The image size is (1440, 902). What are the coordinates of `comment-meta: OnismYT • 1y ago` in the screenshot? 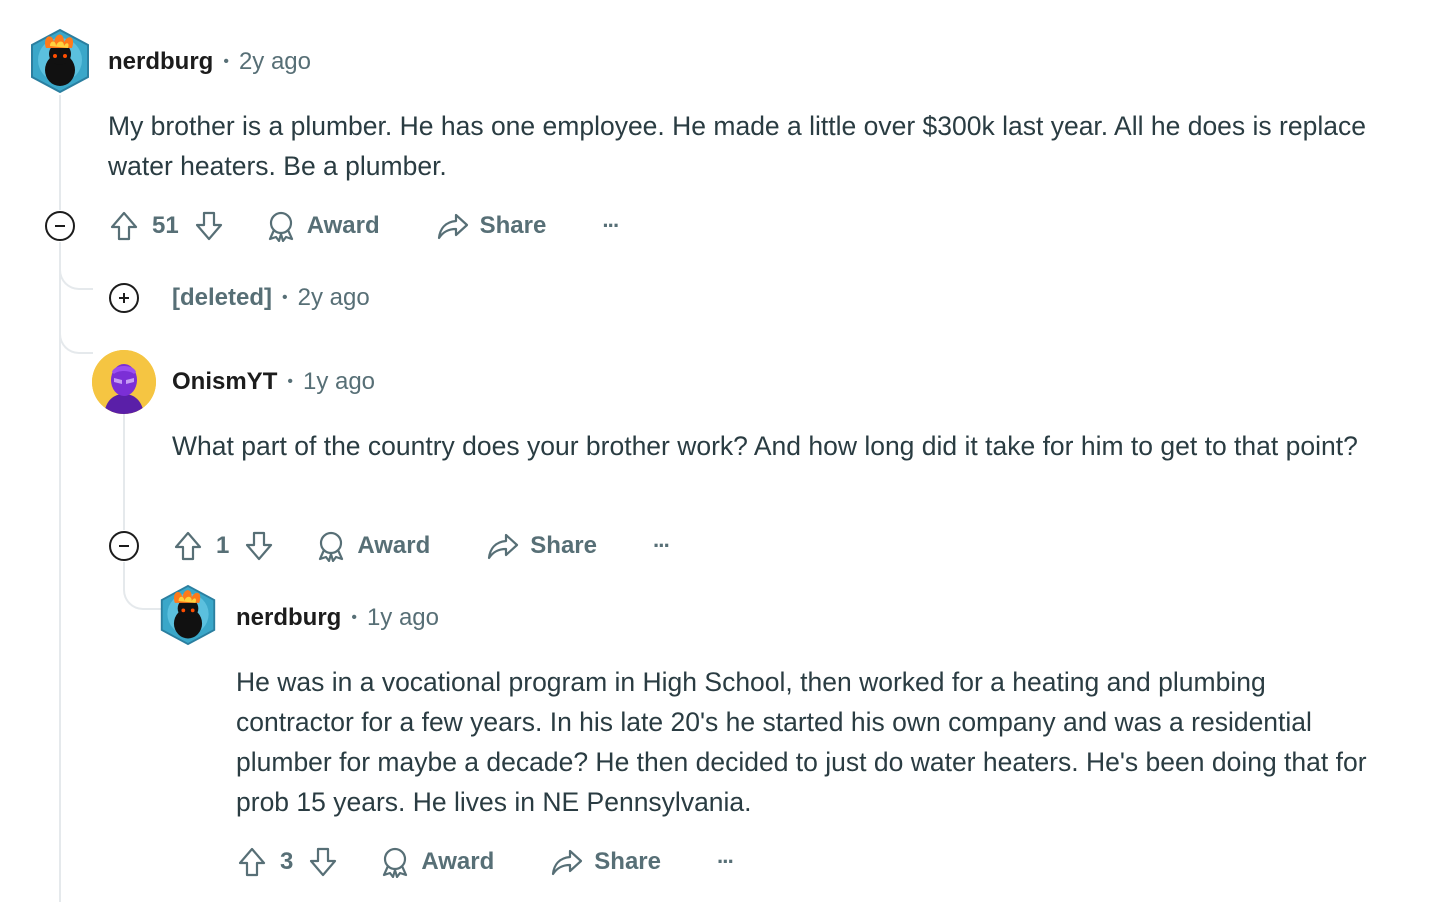 It's located at (273, 382).